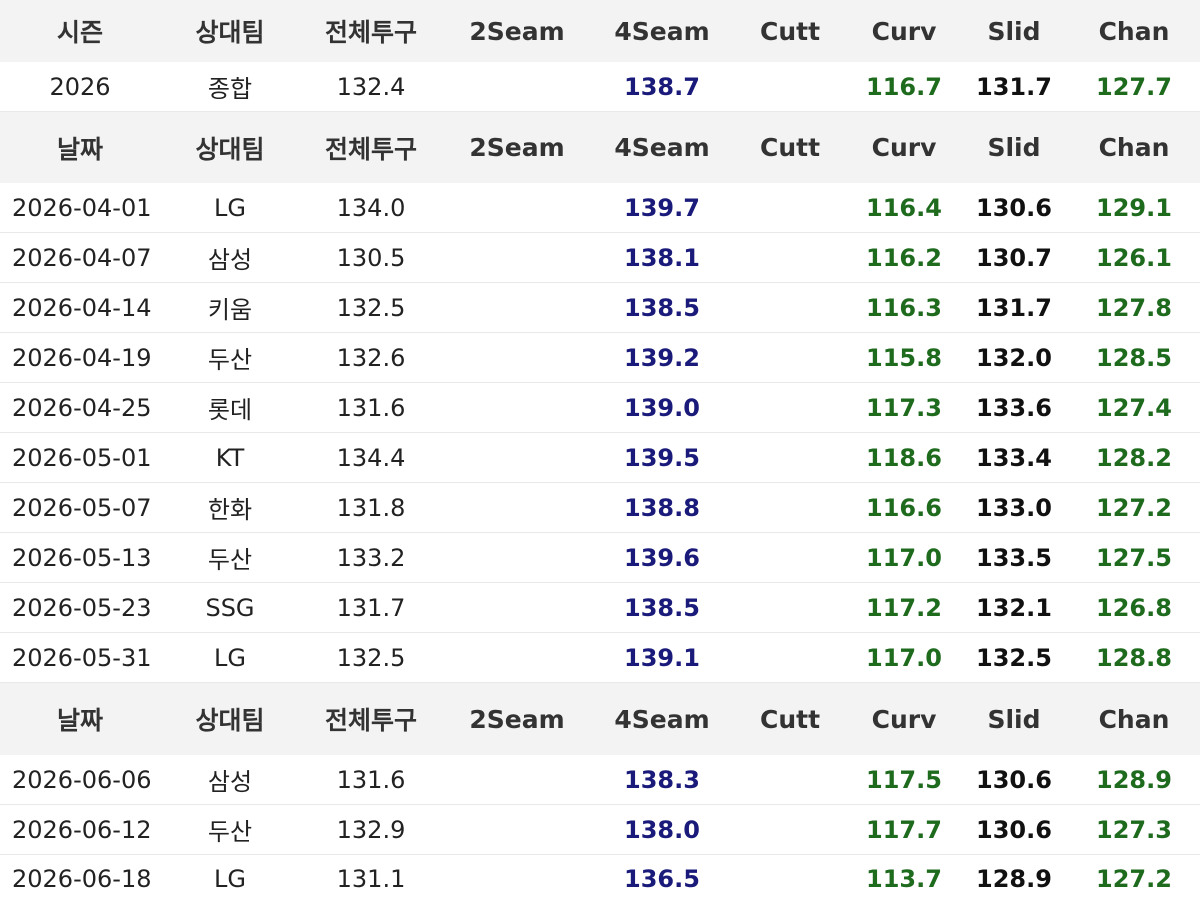 The width and height of the screenshot is (1200, 903). Describe the element at coordinates (80, 719) in the screenshot. I see `column-header-season-date: 날짜` at that location.